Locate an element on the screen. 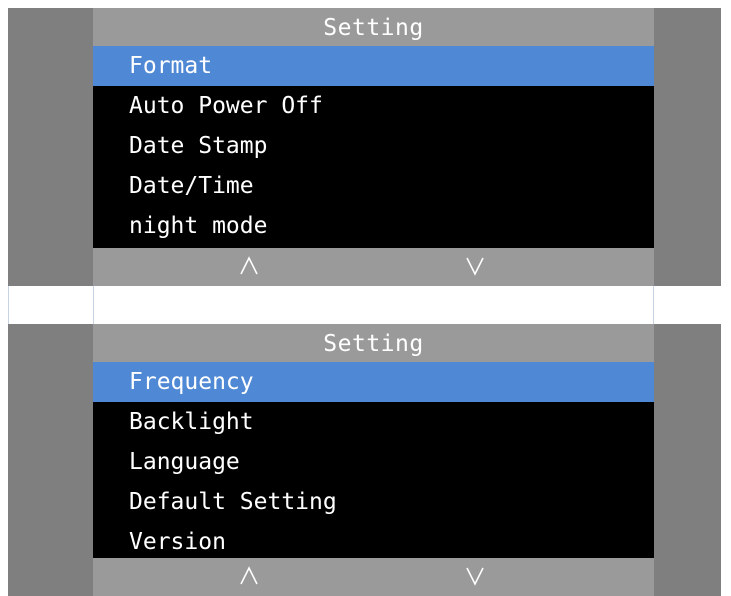 This screenshot has width=731, height=596. menu-item-default-setting: Default Setting is located at coordinates (373, 502).